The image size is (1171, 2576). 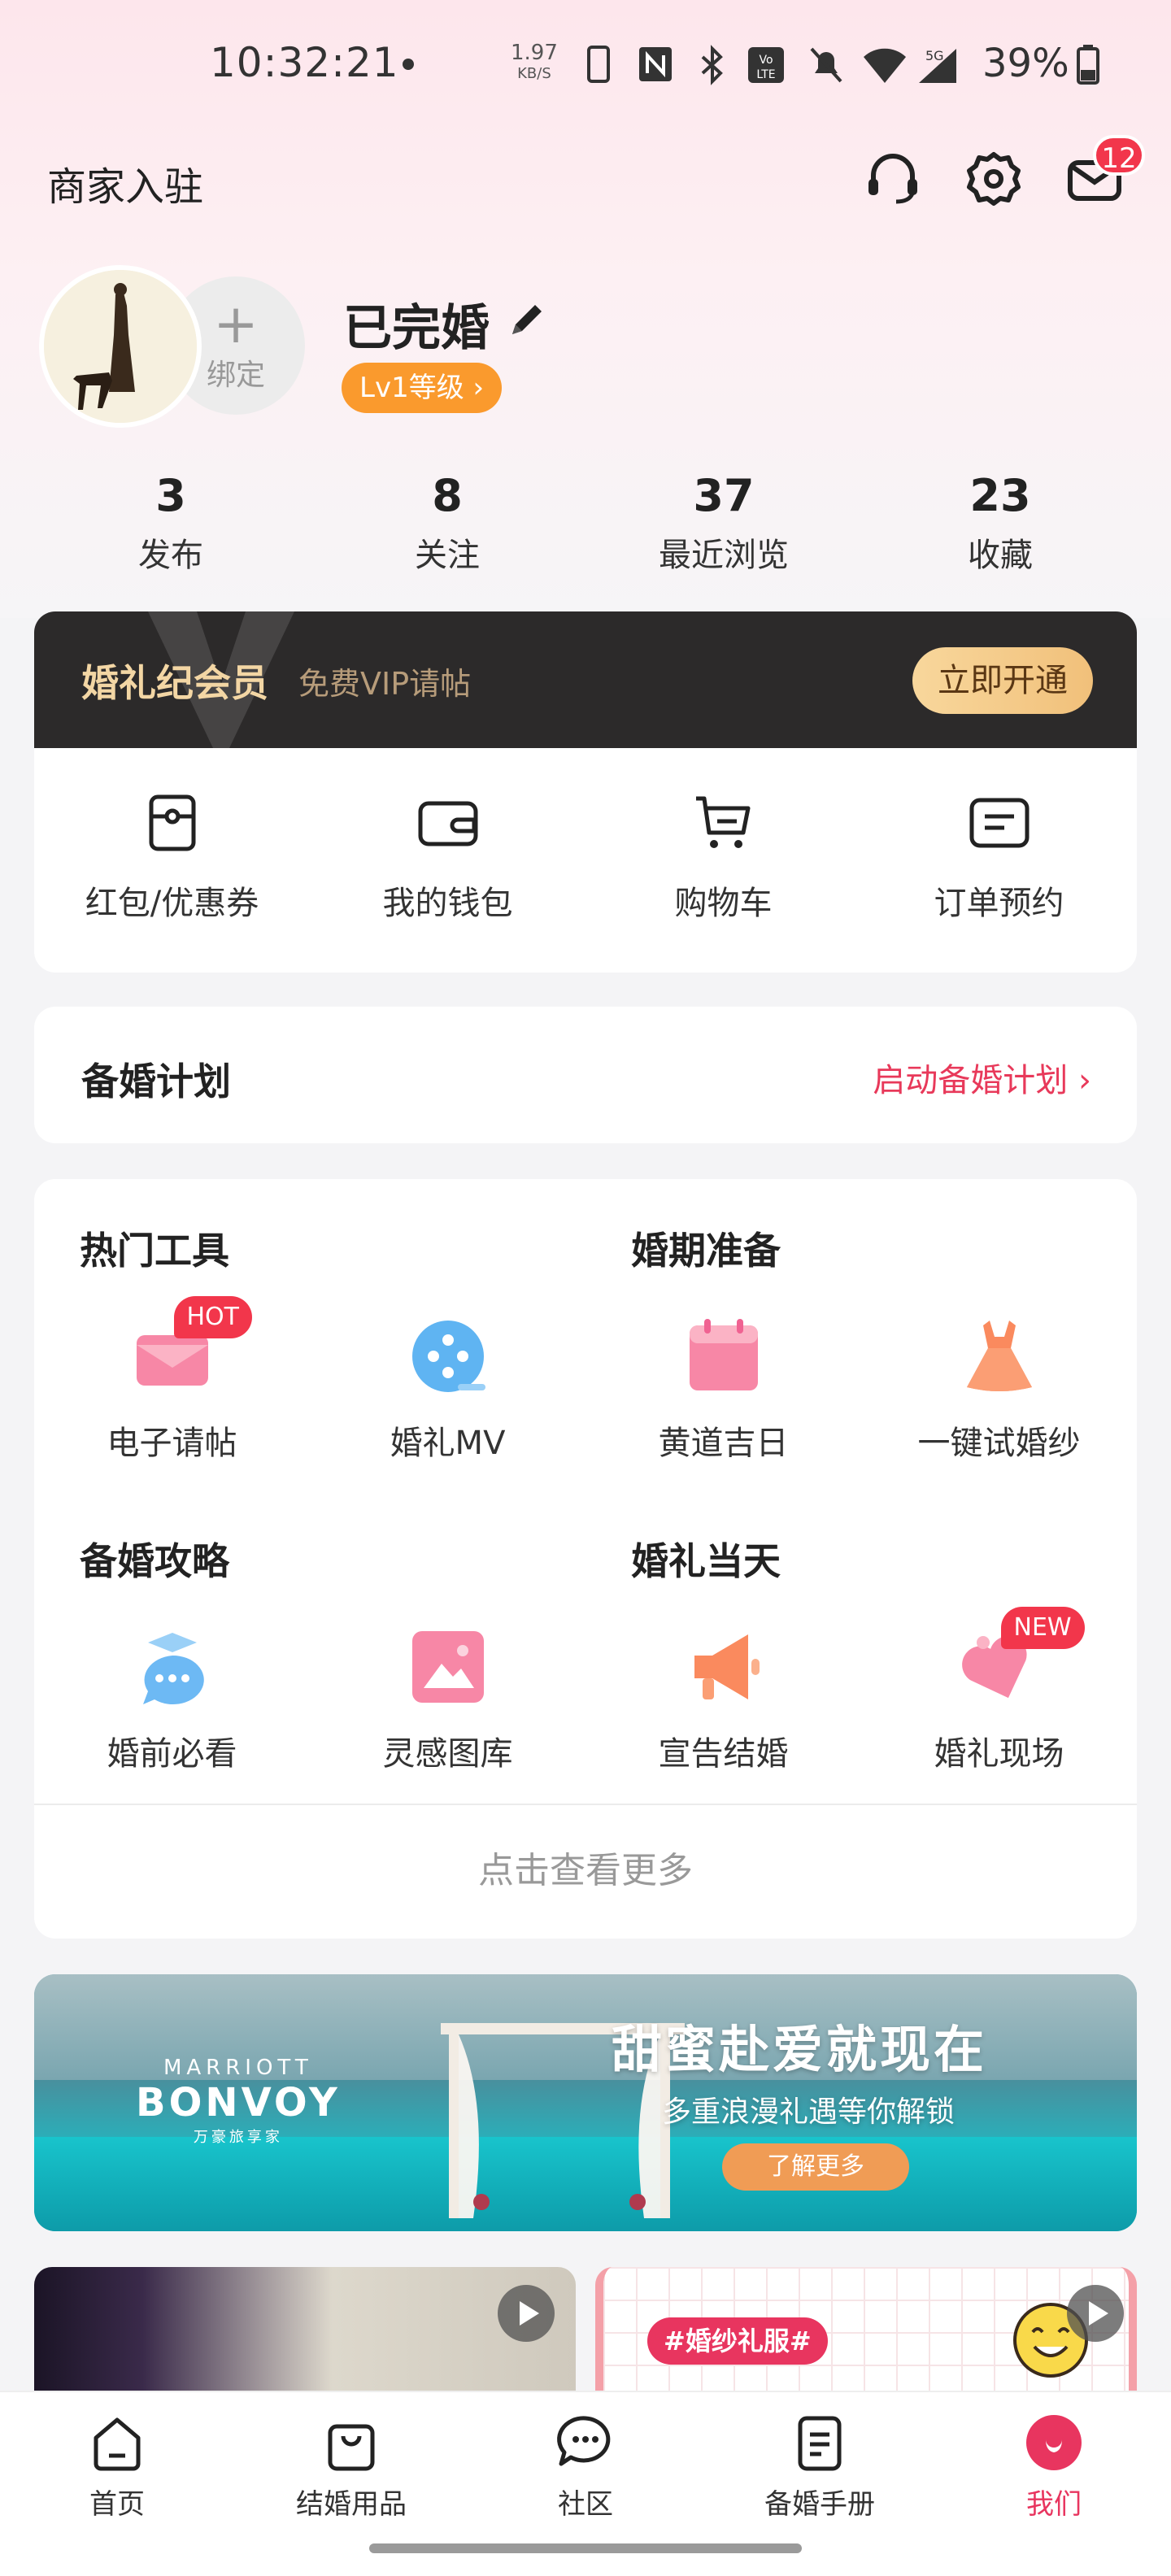 What do you see at coordinates (171, 524) in the screenshot?
I see `stat-posts: 3 发布` at bounding box center [171, 524].